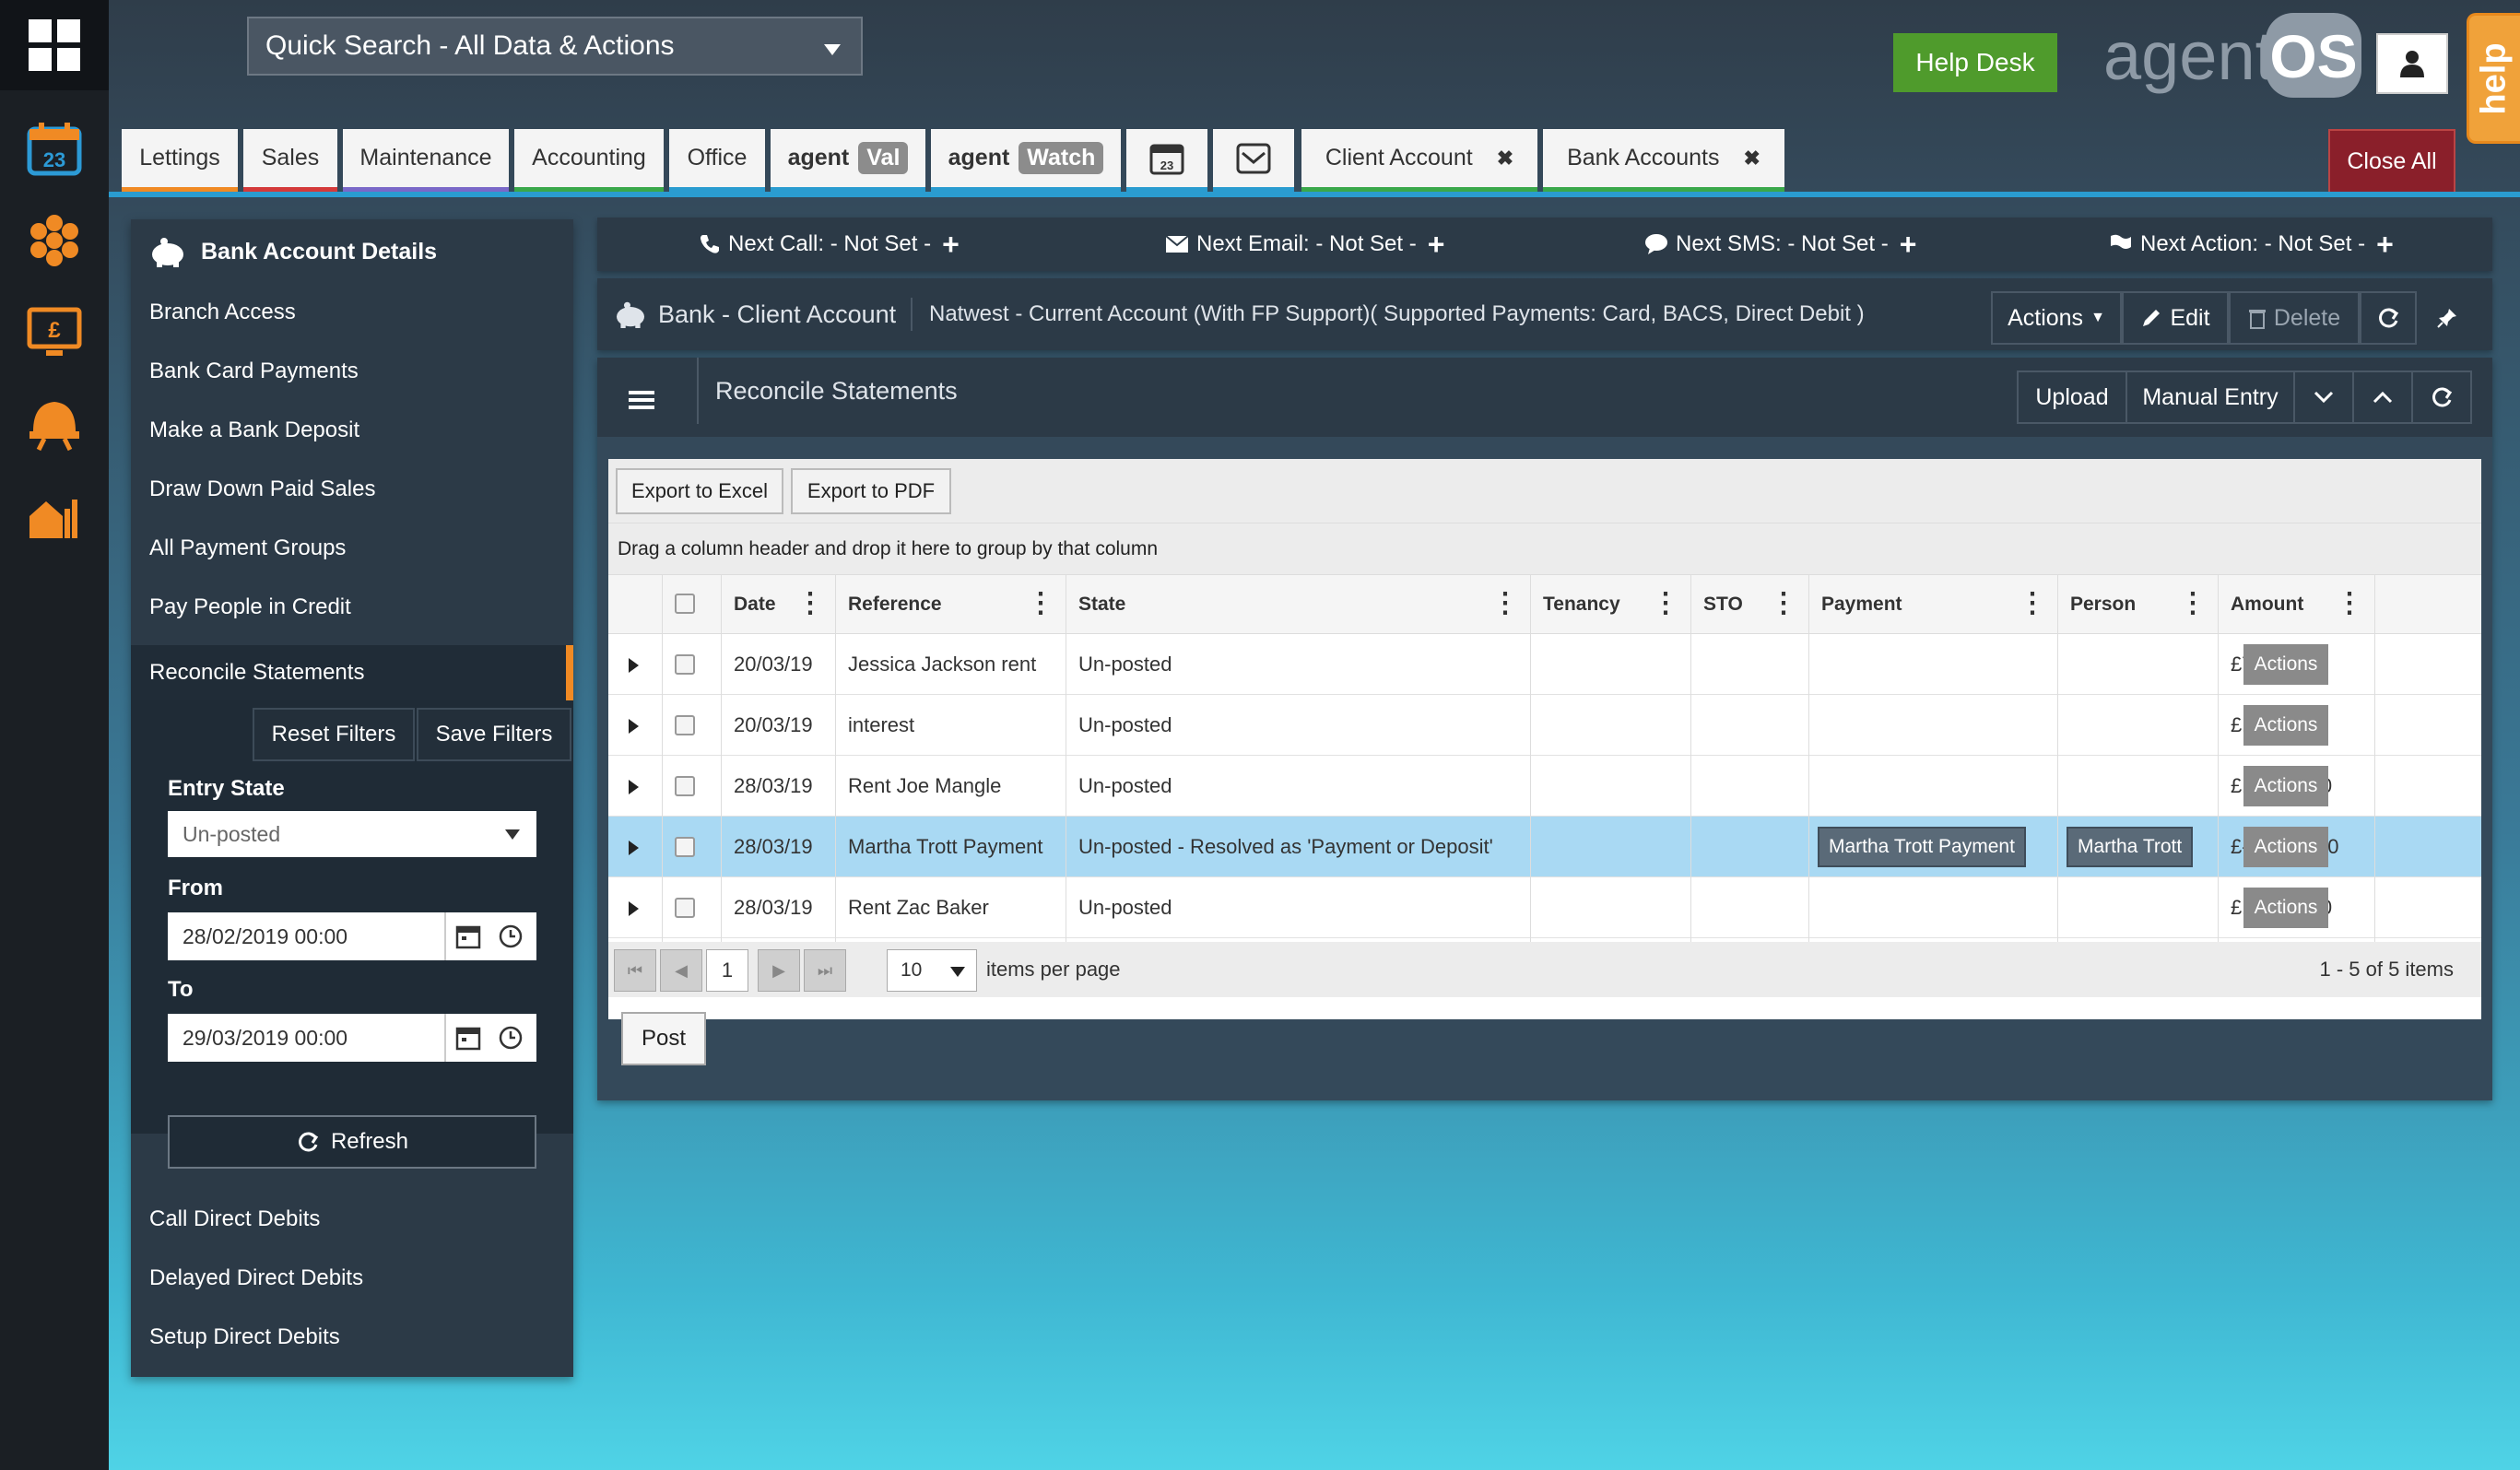 The height and width of the screenshot is (1470, 2520). I want to click on column-header-state: State ⋮, so click(1298, 604).